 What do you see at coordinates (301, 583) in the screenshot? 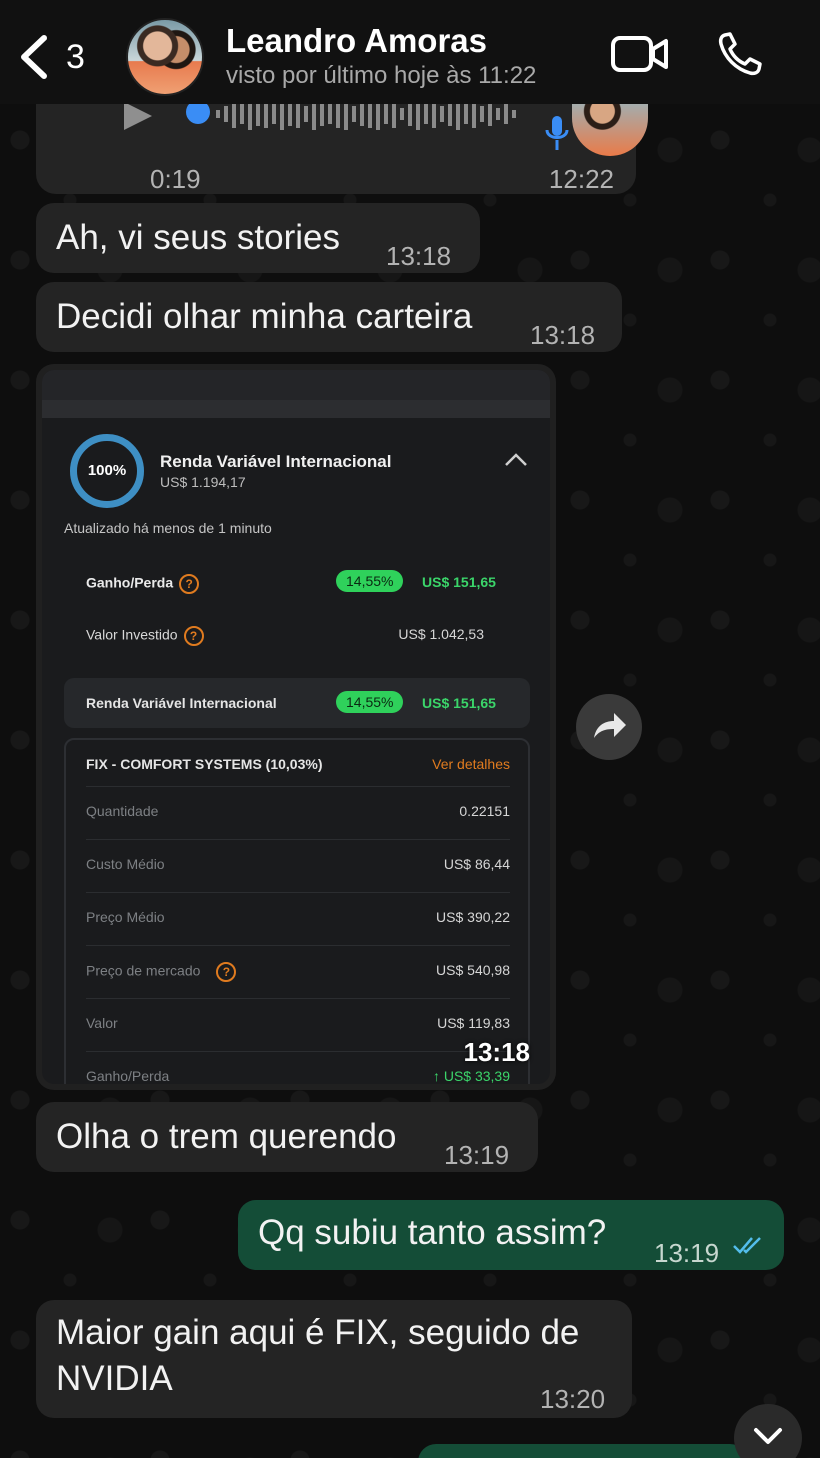
I see `gain-loss-row: Ganho/Perda? 14,55% US$ 151,65` at bounding box center [301, 583].